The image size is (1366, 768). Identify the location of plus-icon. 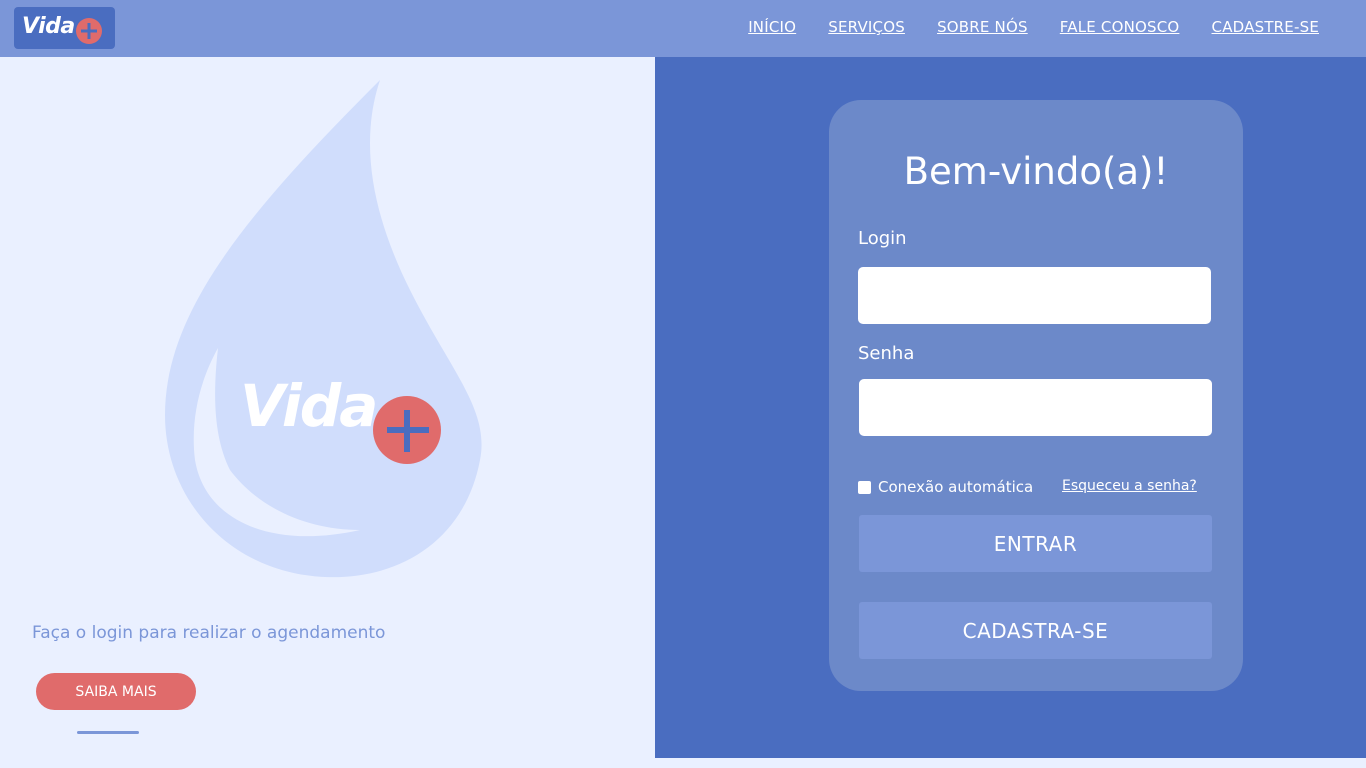
(89, 31).